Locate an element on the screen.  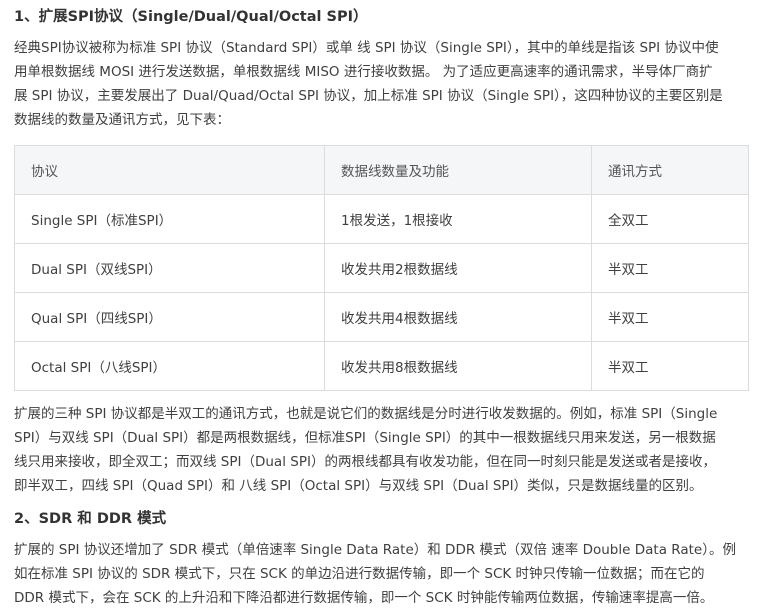
paragraph-line: 数据线的数量及通讯方式，见下表： is located at coordinates (122, 120).